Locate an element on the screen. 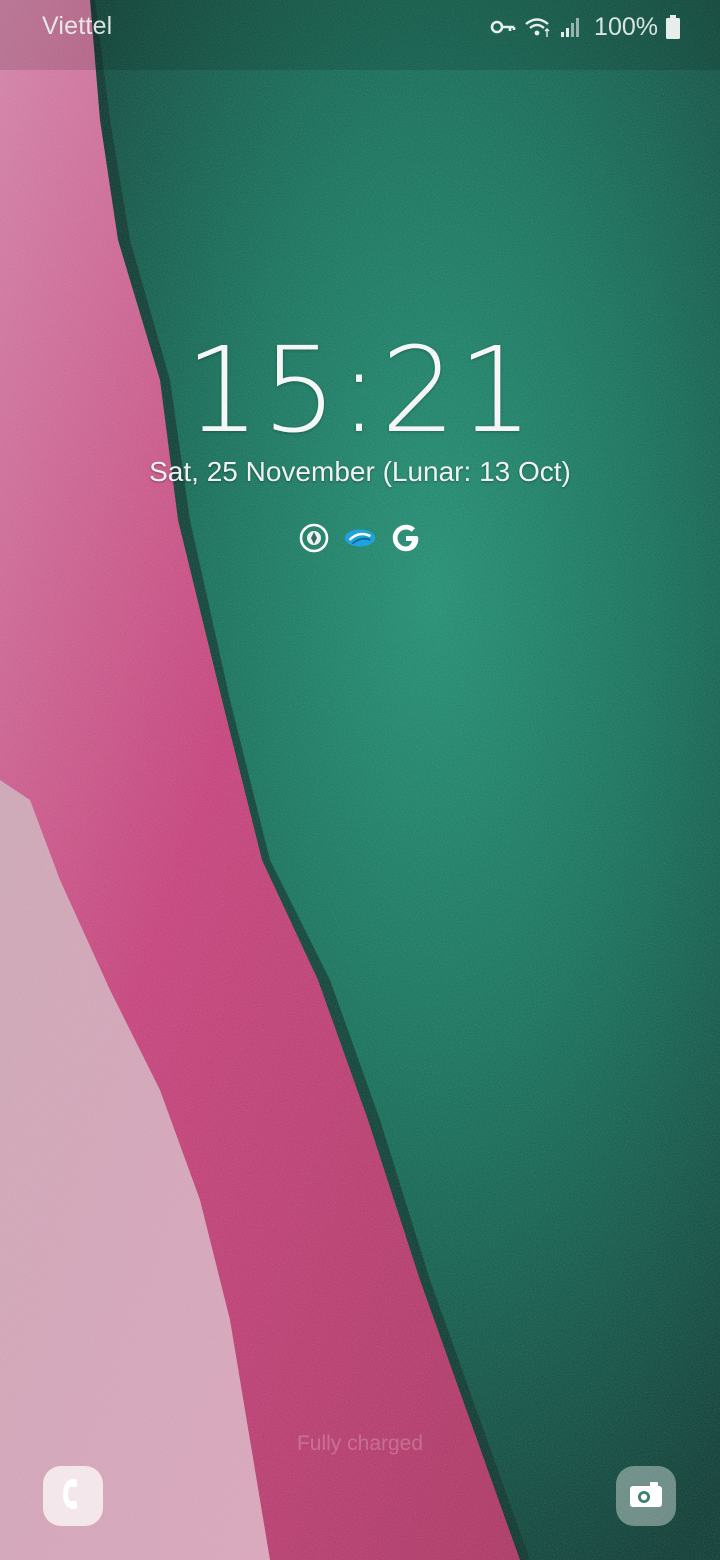 The image size is (720, 1560). signal-icon is located at coordinates (570, 27).